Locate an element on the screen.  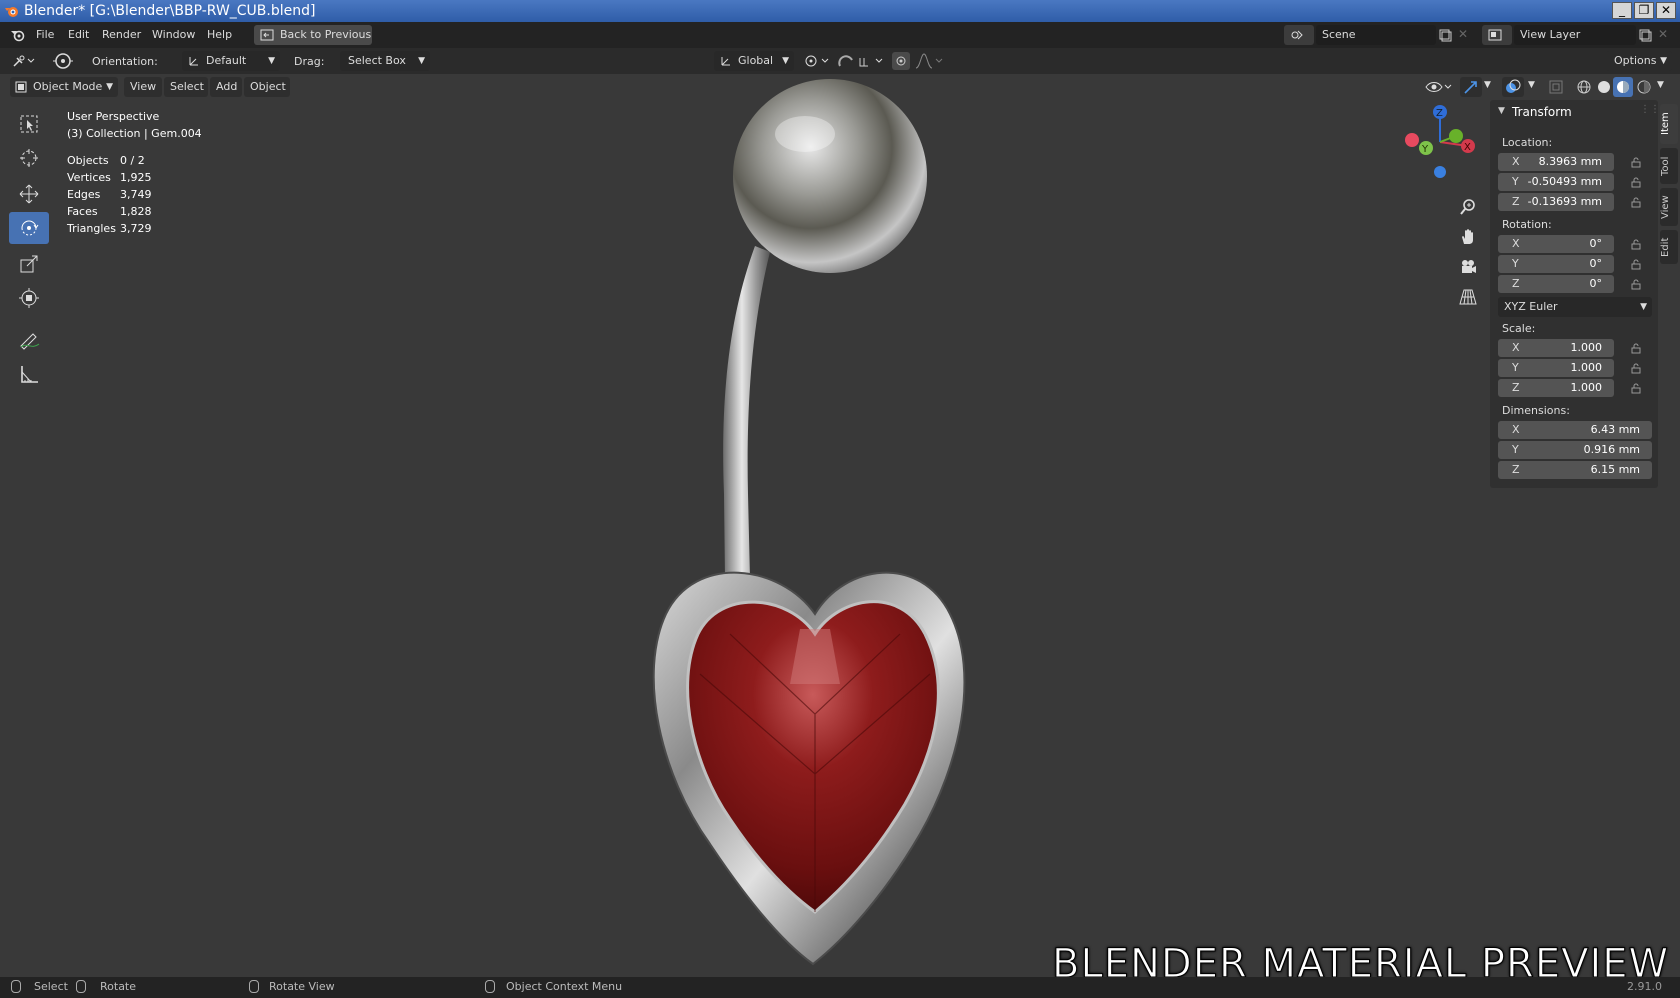
drag-dropdown: Select Box ▼ is located at coordinates (385, 61).